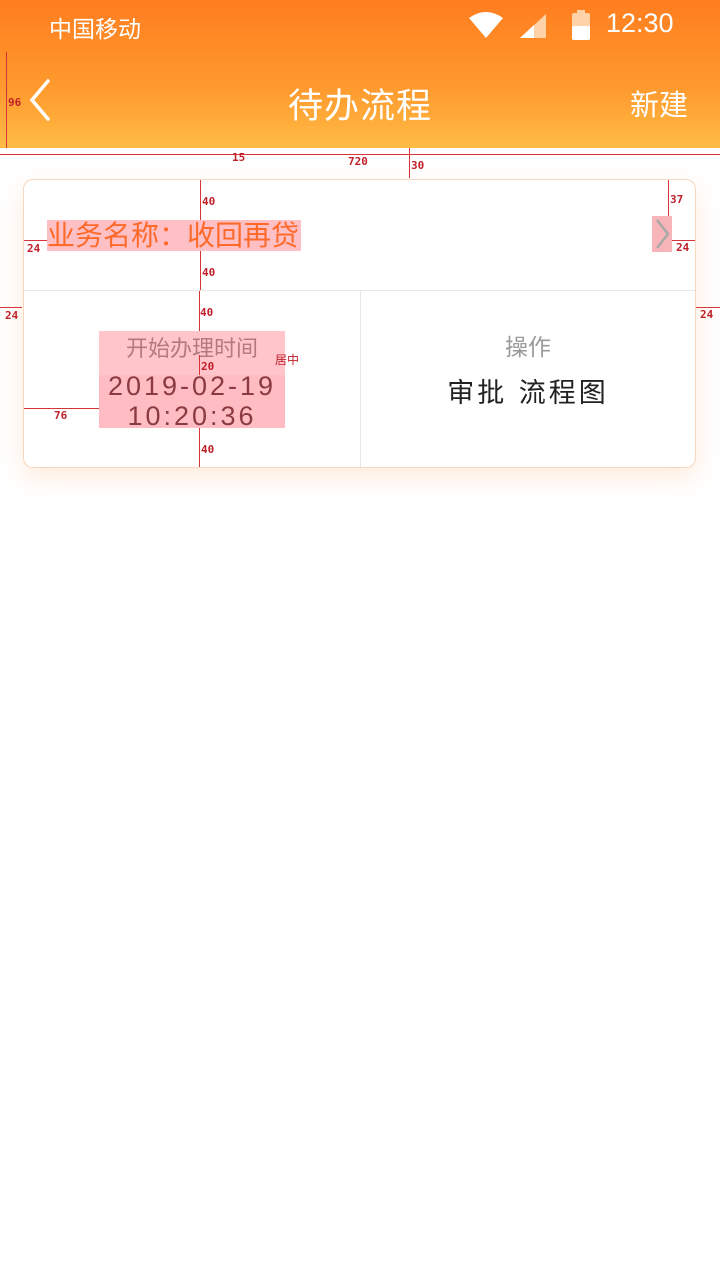 This screenshot has height=1280, width=720. I want to click on battery-icon, so click(581, 25).